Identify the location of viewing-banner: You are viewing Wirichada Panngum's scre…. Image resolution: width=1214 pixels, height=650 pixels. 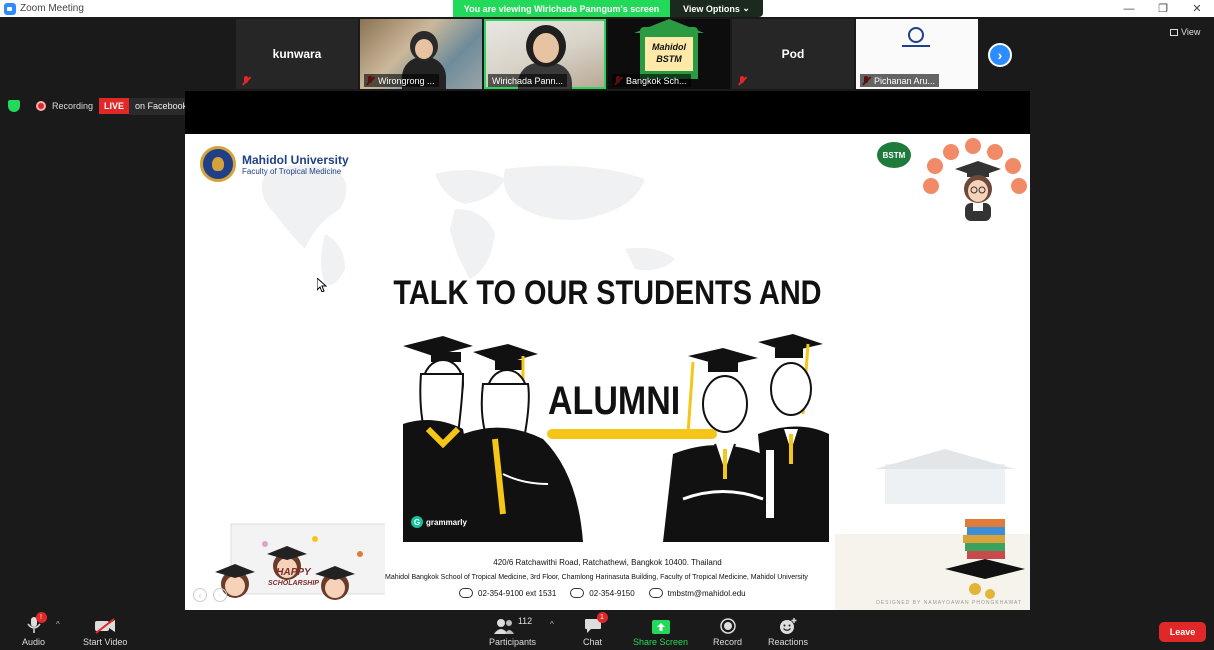
(608, 8).